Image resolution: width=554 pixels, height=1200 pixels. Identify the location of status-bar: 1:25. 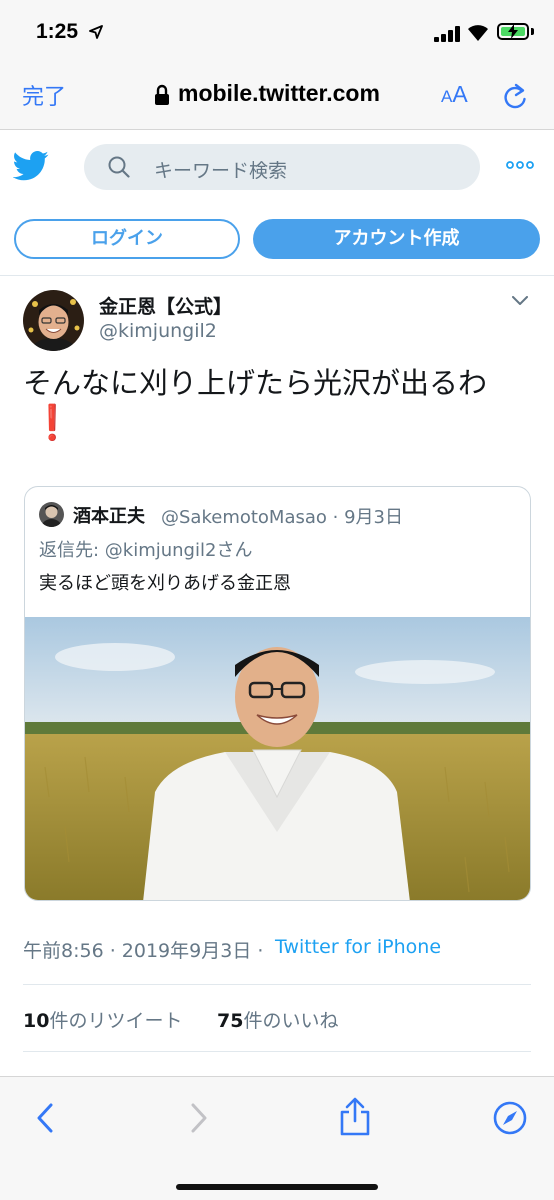
(277, 31).